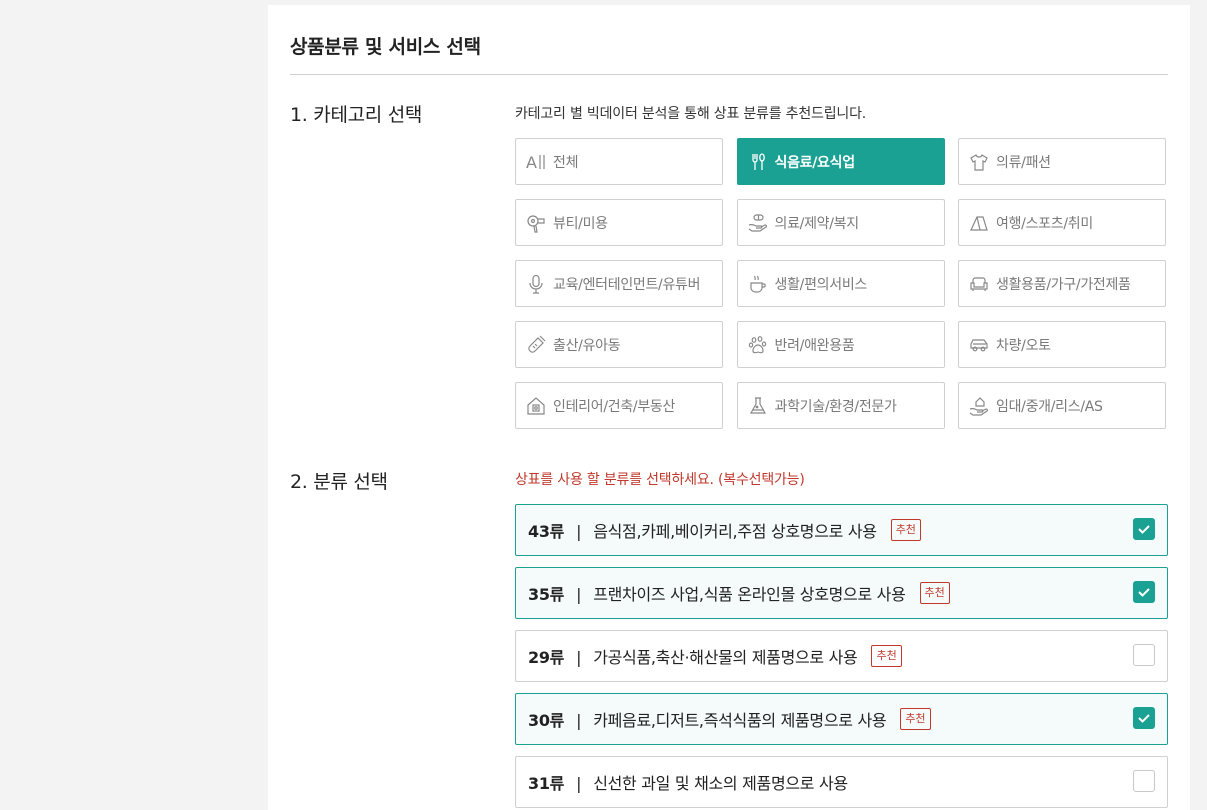 The width and height of the screenshot is (1207, 810). I want to click on category-label: 임대/중개/리스/AS, so click(1049, 406).